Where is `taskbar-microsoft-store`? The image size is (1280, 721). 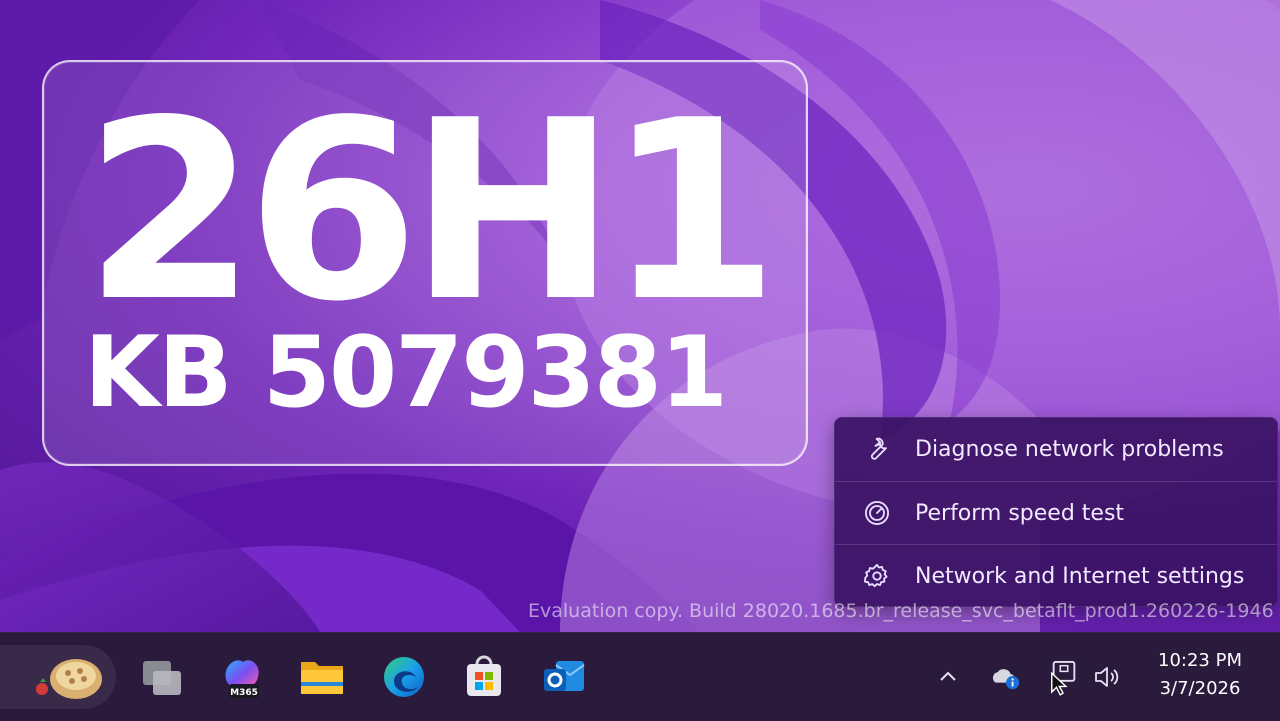 taskbar-microsoft-store is located at coordinates (484, 677).